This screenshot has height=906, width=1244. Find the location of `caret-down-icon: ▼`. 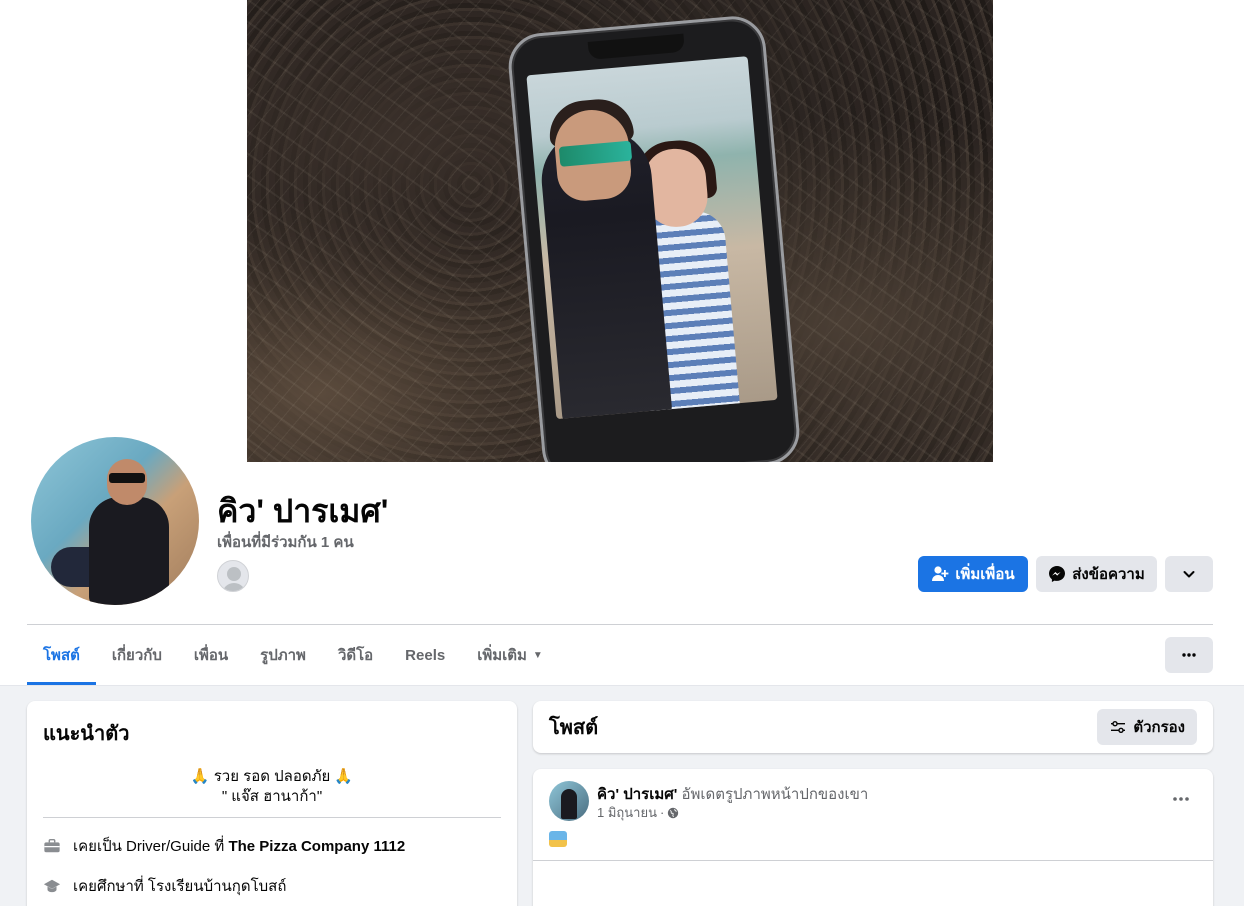

caret-down-icon: ▼ is located at coordinates (537, 655).